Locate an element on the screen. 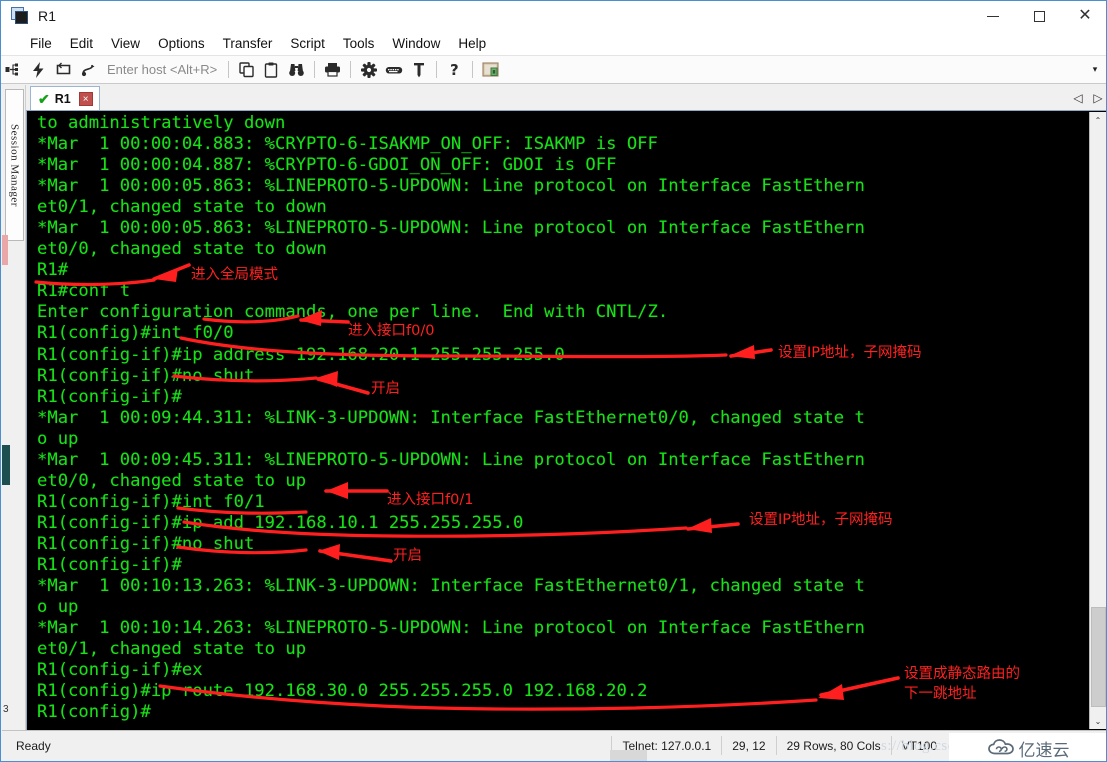  menu-edit: Edit is located at coordinates (81, 43).